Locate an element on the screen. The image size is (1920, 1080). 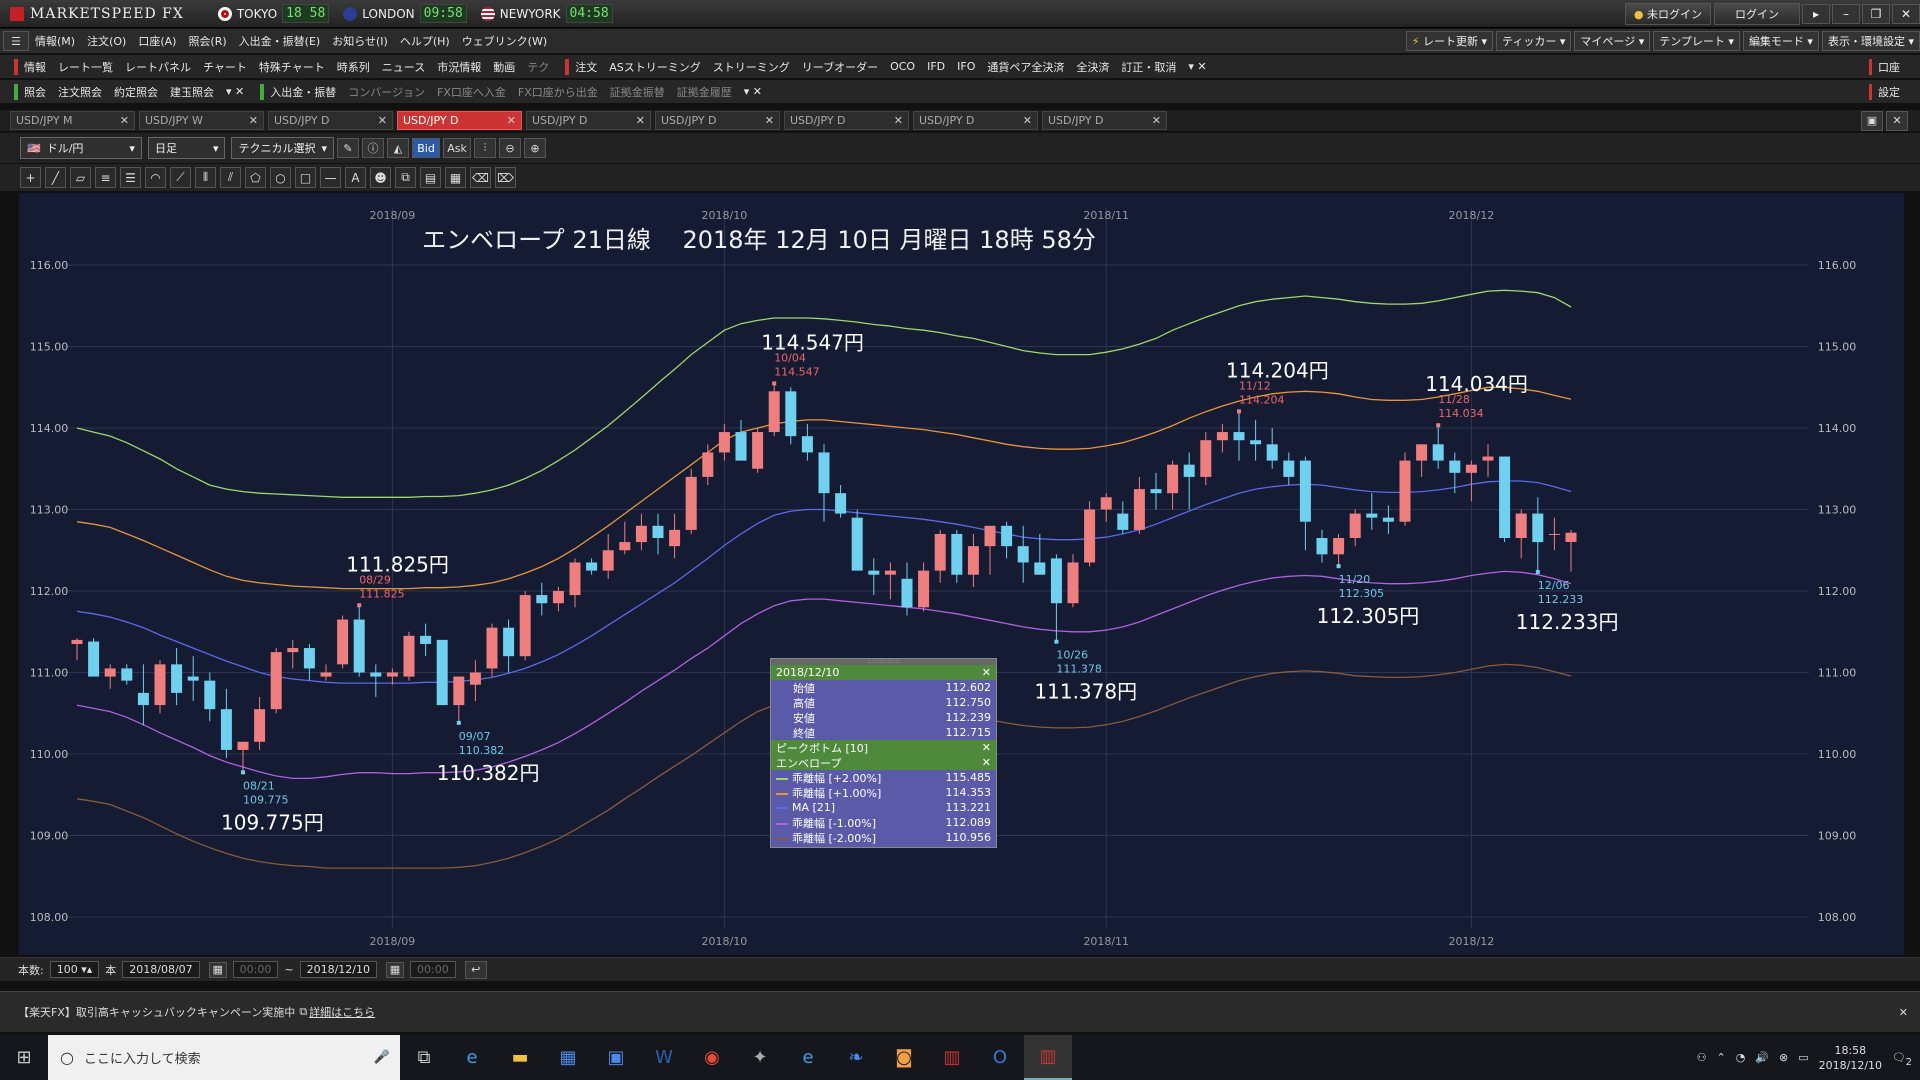
tb-special-chart: 特殊チャート is located at coordinates (292, 67).